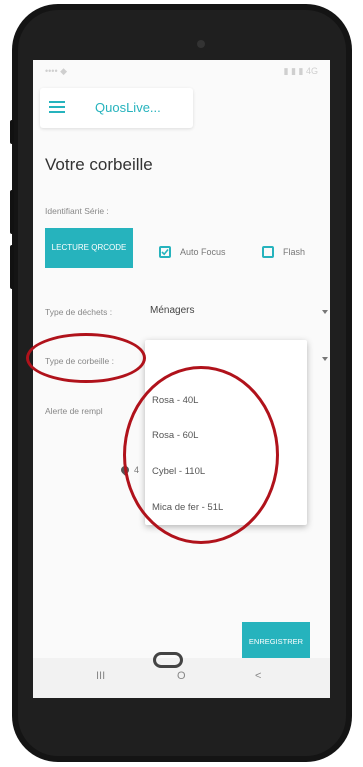 This screenshot has height=767, width=363. Describe the element at coordinates (79, 312) in the screenshot. I see `waste-type-label: Type de déchets :` at that location.